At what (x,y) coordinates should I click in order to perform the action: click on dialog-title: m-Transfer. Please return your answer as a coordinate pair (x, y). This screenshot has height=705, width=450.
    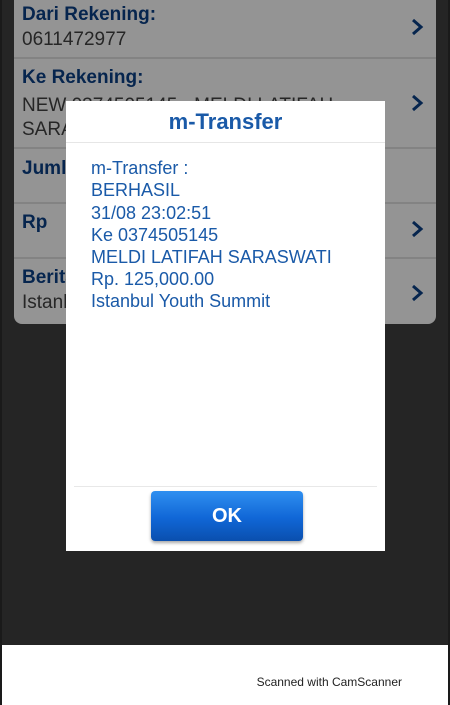
    Looking at the image, I should click on (225, 121).